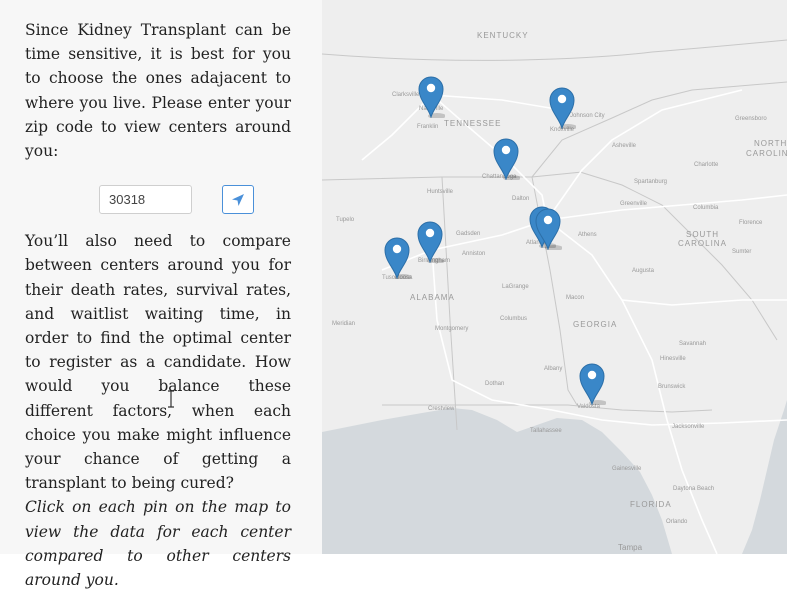 This screenshot has width=787, height=592. I want to click on map-pin-tuscaloosa, so click(397, 257).